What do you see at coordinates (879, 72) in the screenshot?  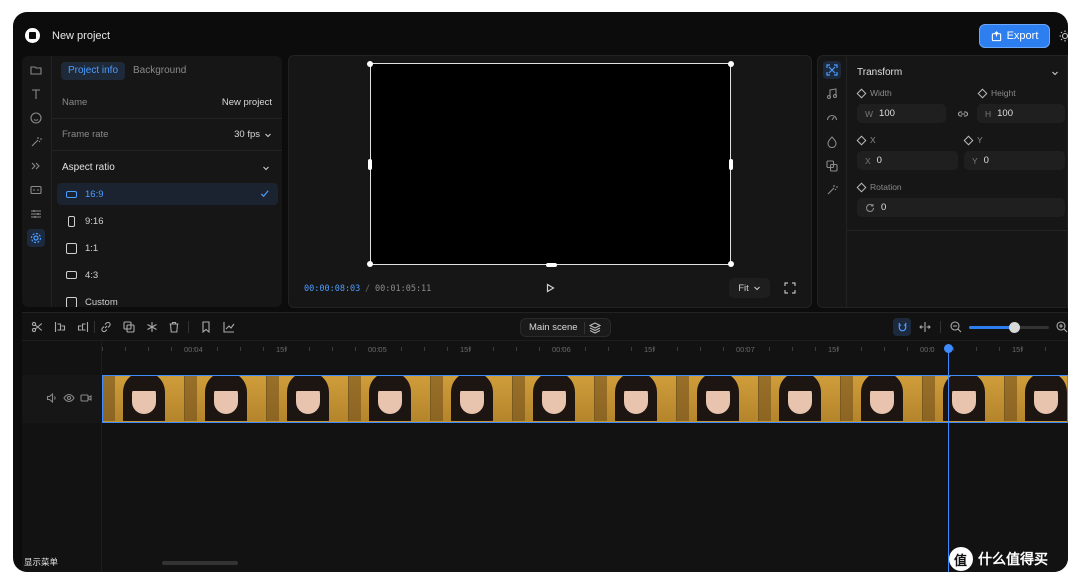 I see `transform-title: Transform` at bounding box center [879, 72].